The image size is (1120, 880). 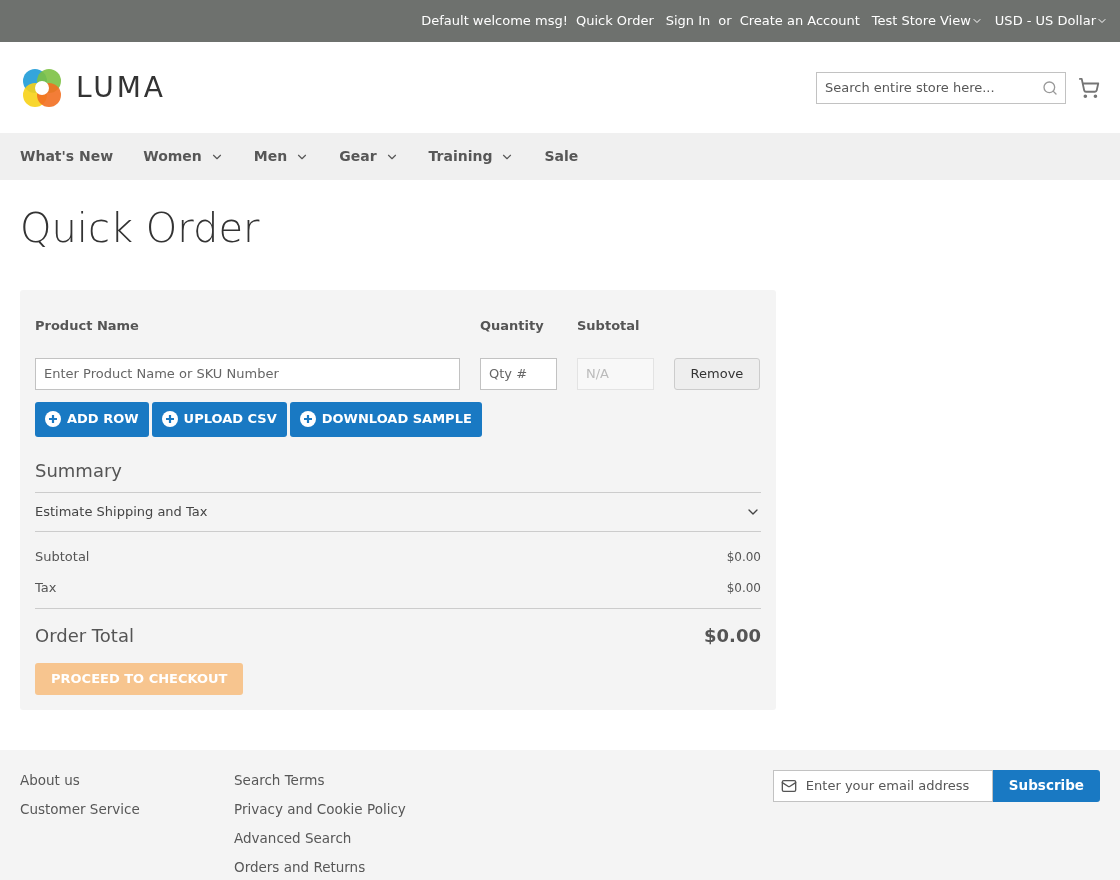 I want to click on total-value: $0.00, so click(x=732, y=636).